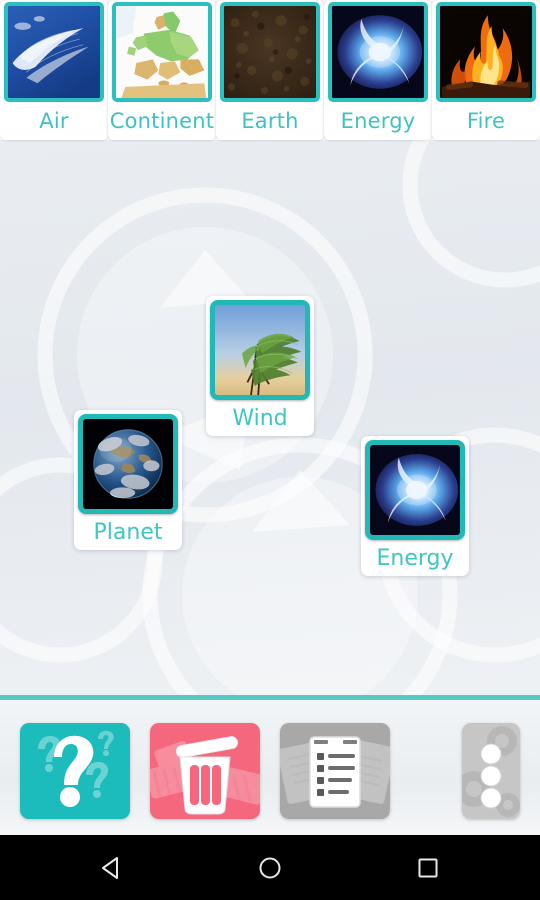 This screenshot has height=900, width=540. I want to click on palette-item-earth: Earth, so click(270, 70).